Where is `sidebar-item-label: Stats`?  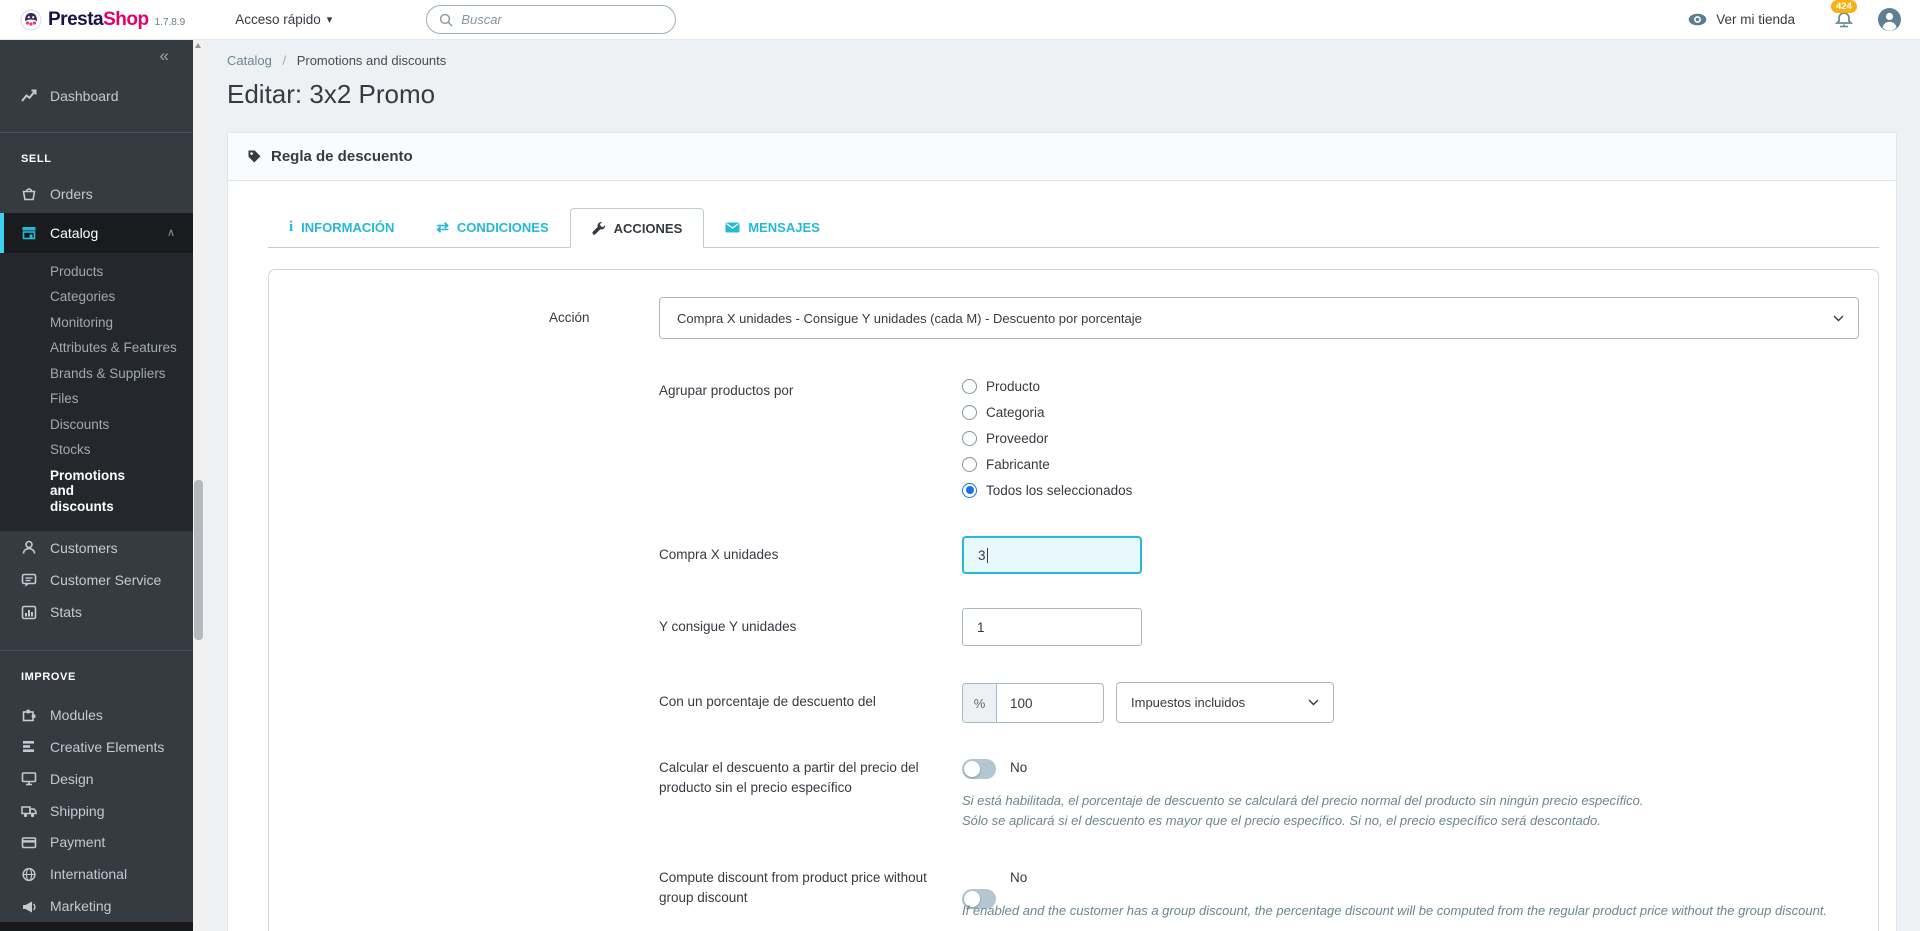 sidebar-item-label: Stats is located at coordinates (66, 612).